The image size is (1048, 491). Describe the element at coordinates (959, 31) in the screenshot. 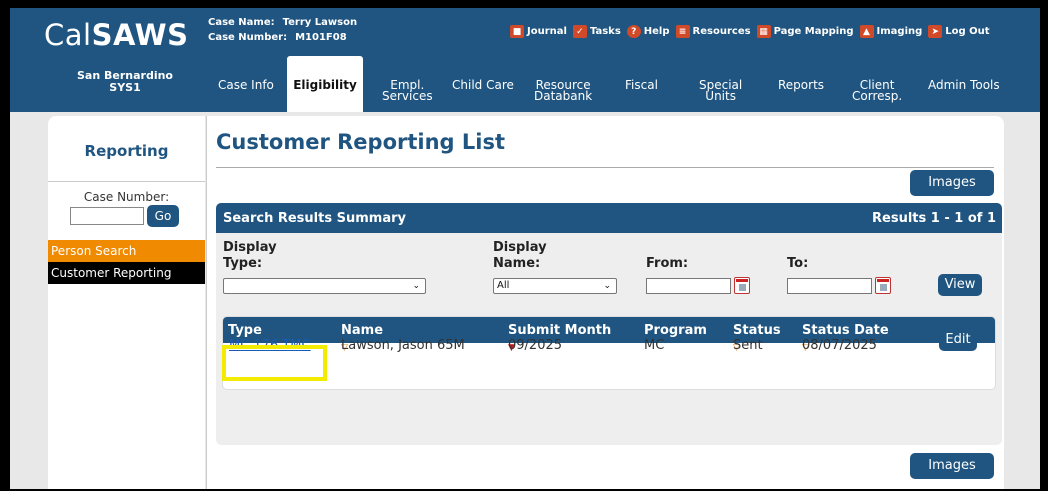

I see `logout-link: ➤ Log Out` at that location.